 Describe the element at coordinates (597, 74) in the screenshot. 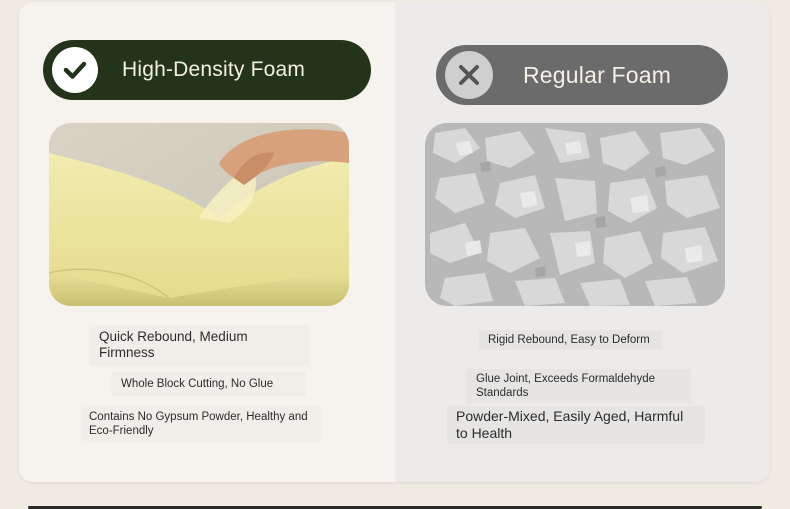

I see `regular-foam-title: Regular Foam` at that location.